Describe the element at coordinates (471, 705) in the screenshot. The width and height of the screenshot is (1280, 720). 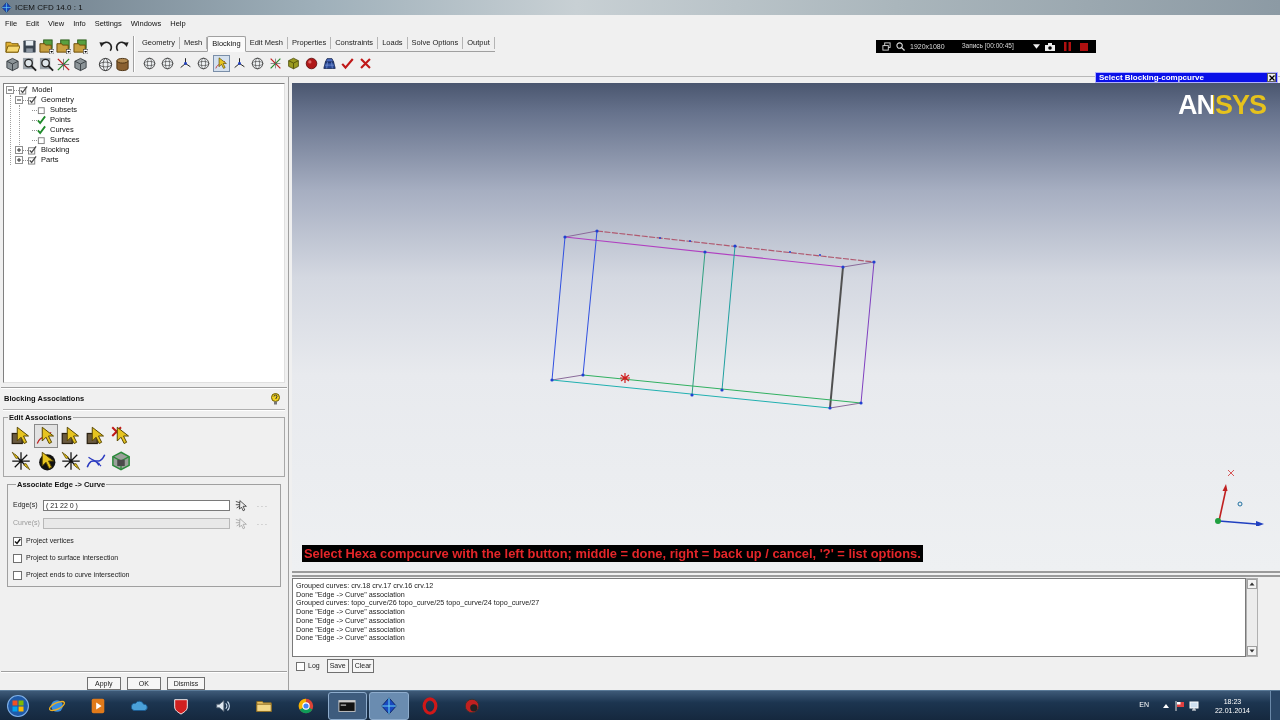
I see `ball-icon` at that location.